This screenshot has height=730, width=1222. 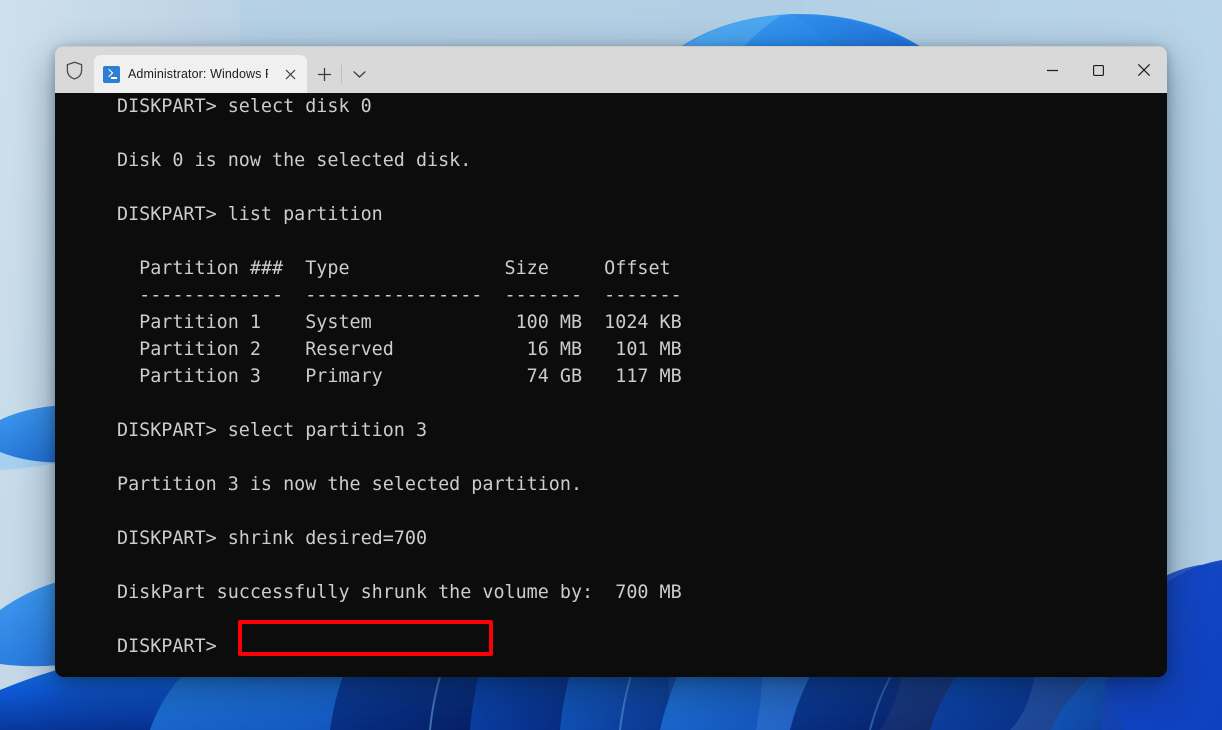 What do you see at coordinates (359, 74) in the screenshot?
I see `tab-dropdown-button` at bounding box center [359, 74].